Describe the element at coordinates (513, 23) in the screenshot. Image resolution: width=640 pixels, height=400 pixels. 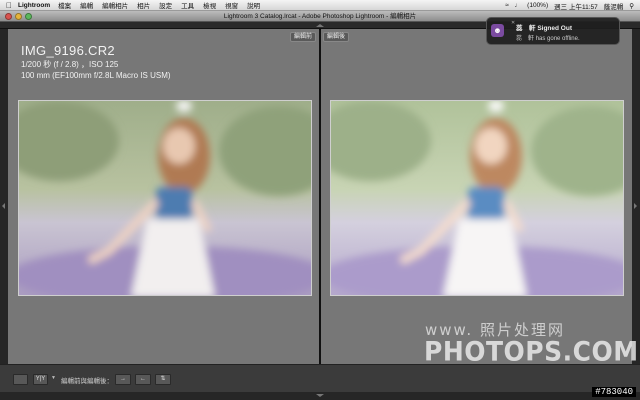
I see `close-icon: ✕` at that location.